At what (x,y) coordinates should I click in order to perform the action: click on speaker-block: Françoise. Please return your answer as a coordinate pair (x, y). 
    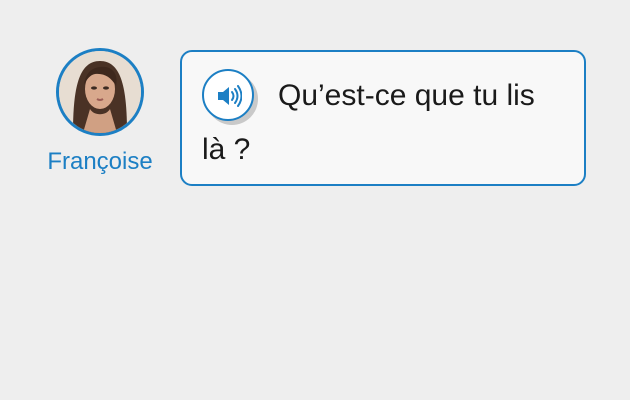
    Looking at the image, I should click on (100, 112).